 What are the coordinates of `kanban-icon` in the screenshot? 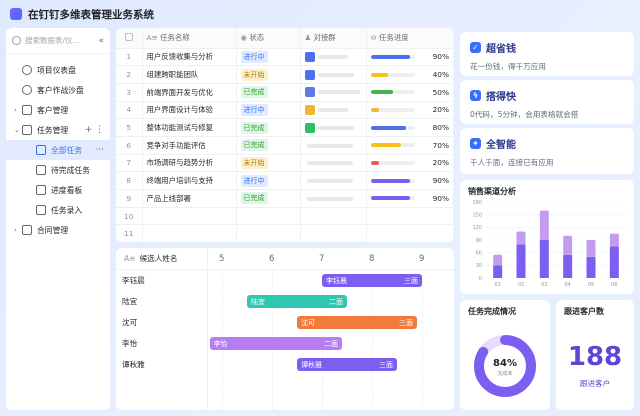 It's located at (41, 190).